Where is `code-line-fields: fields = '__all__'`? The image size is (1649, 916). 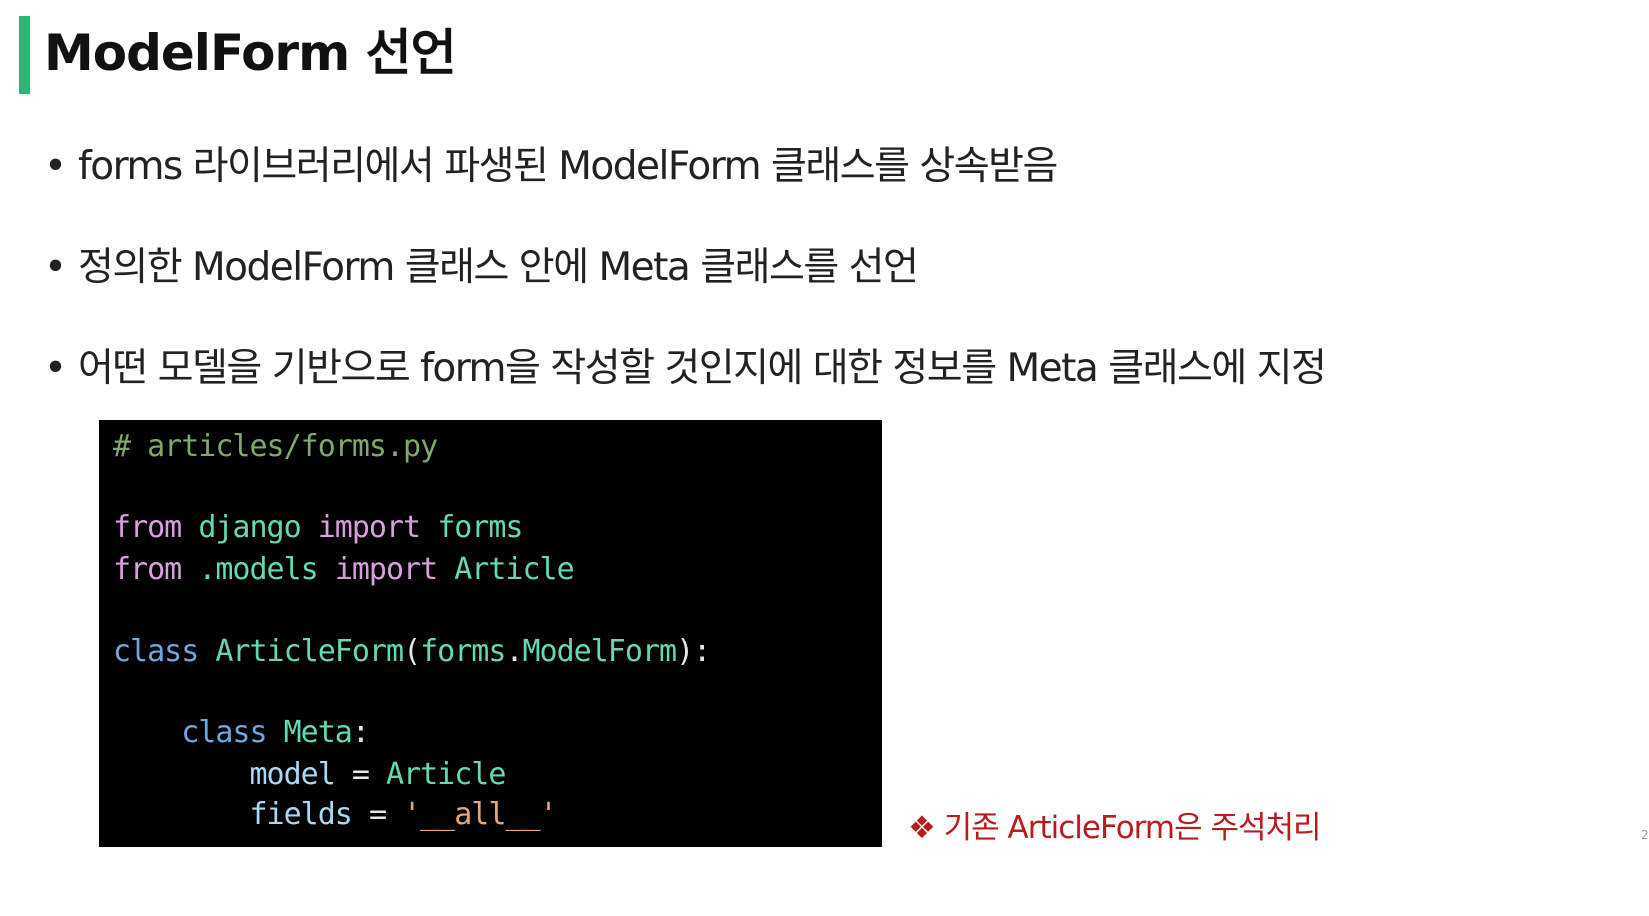
code-line-fields: fields = '__all__' is located at coordinates (335, 815).